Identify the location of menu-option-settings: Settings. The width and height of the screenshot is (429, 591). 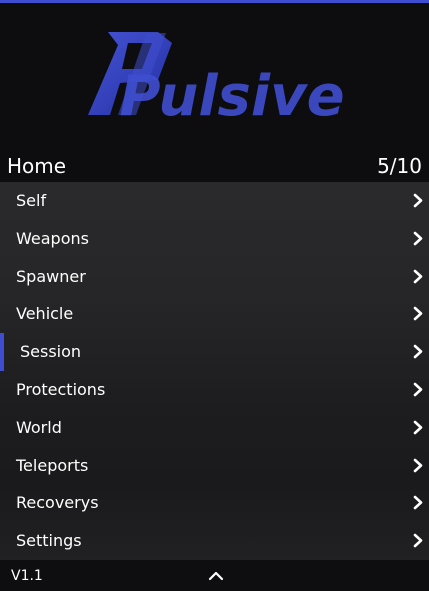
(214, 541).